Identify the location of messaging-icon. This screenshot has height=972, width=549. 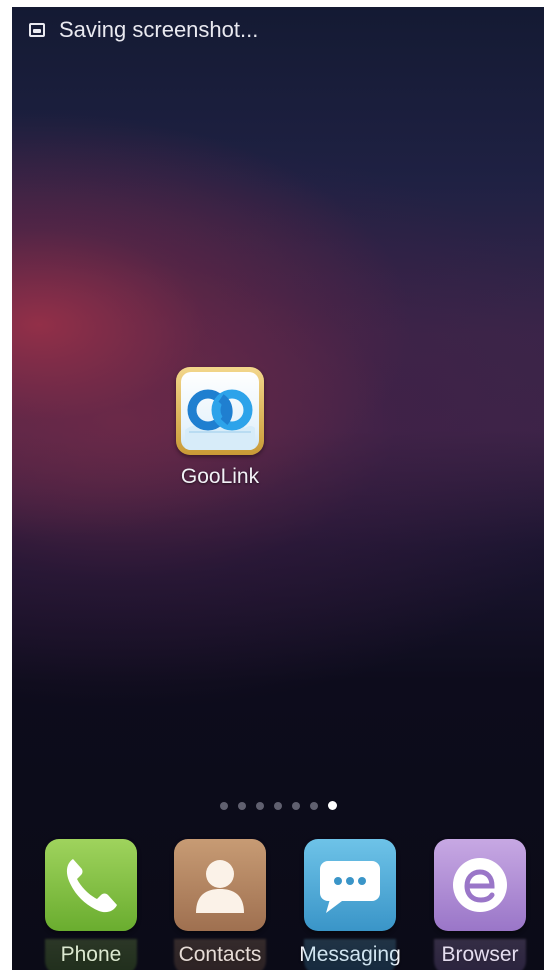
(350, 904).